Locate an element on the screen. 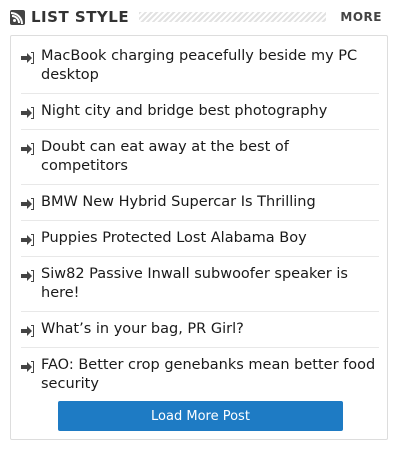 The width and height of the screenshot is (400, 455). widget-title: LIST STYLE is located at coordinates (80, 17).